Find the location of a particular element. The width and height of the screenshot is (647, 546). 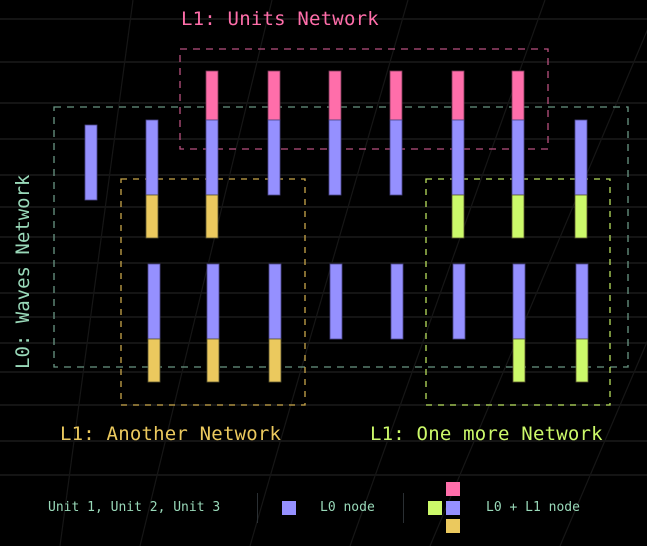

one-more-network-label: L1: One more Network is located at coordinates (486, 434).